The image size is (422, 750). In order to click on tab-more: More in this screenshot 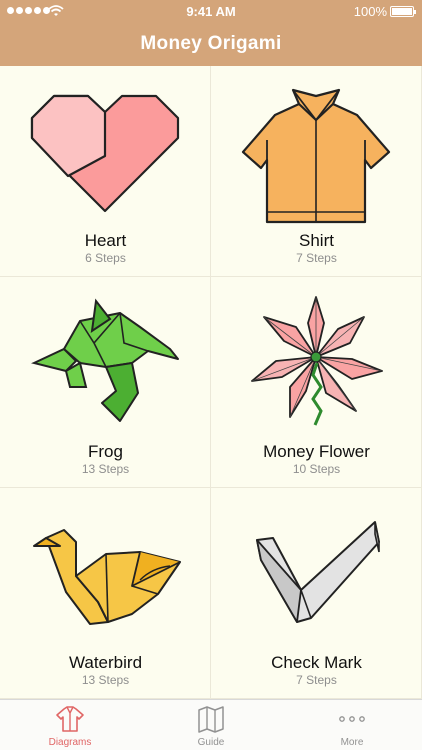, I will do `click(352, 725)`.